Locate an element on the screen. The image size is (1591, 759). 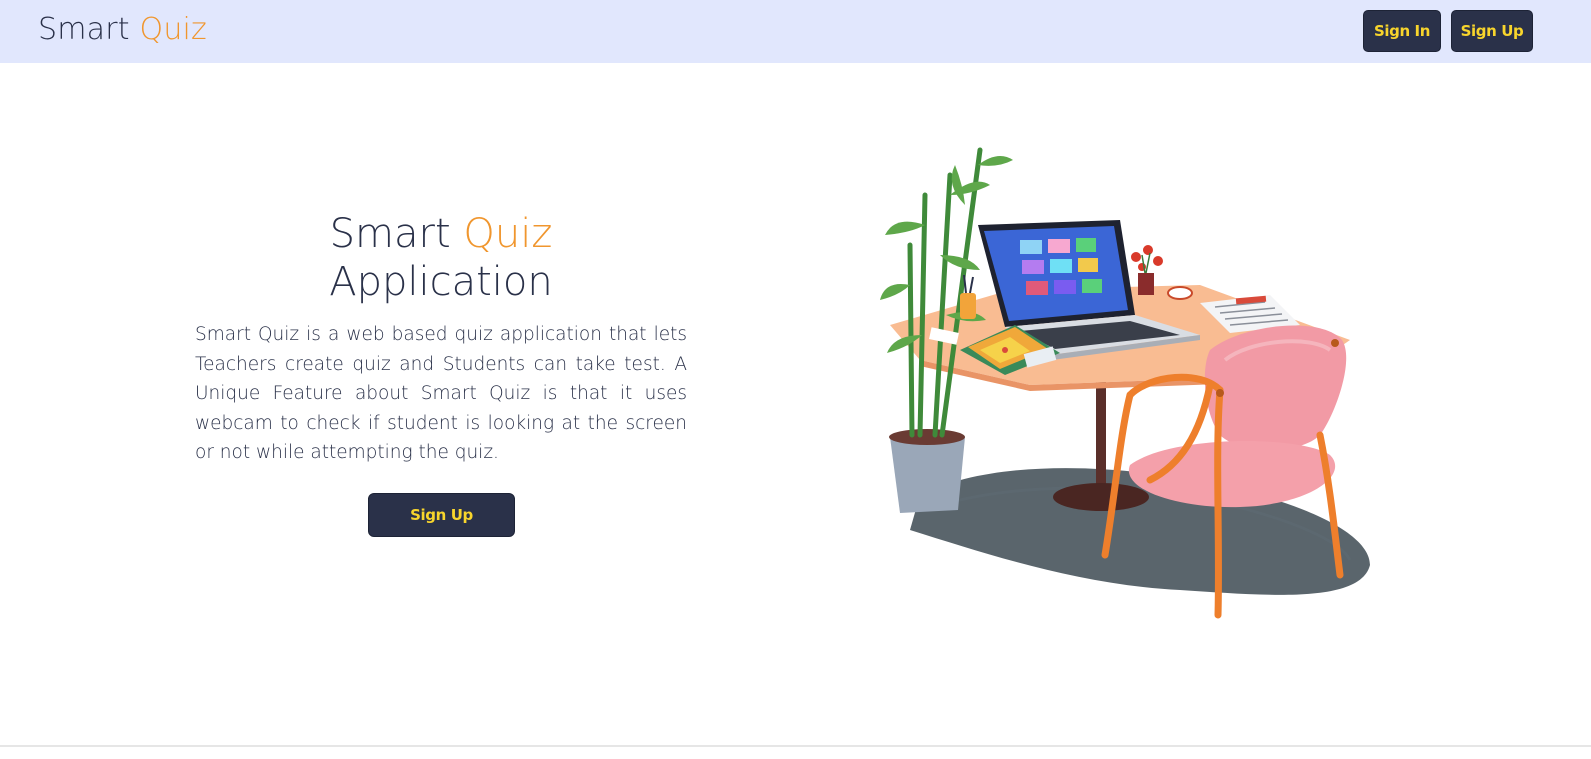
navbar: Smart Quiz Sign In Sign Up is located at coordinates (795, 31).